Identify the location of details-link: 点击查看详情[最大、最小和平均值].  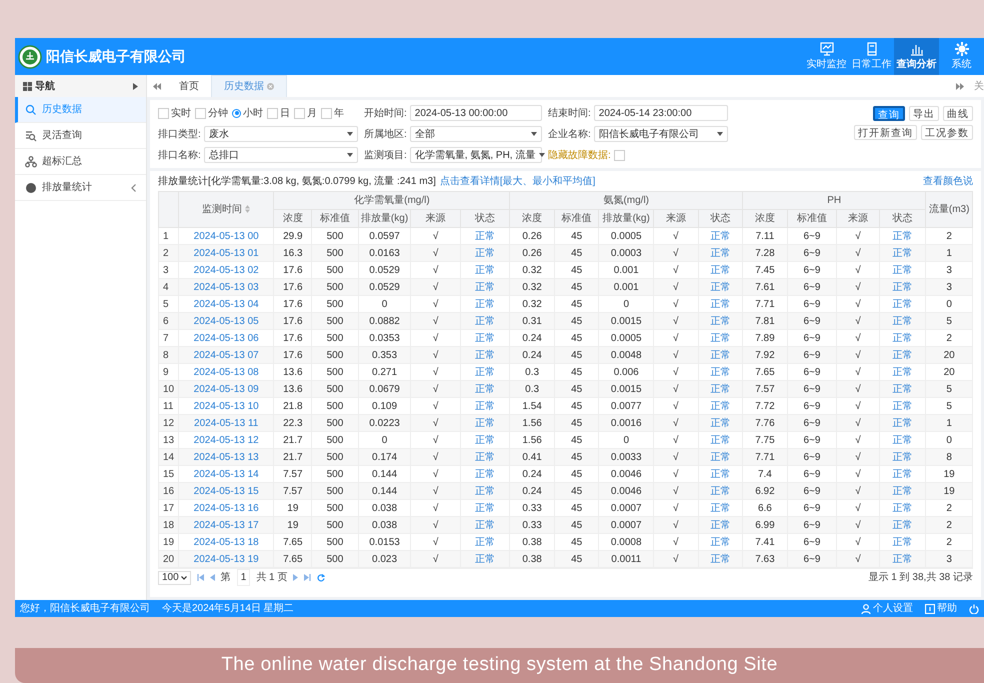
(518, 181).